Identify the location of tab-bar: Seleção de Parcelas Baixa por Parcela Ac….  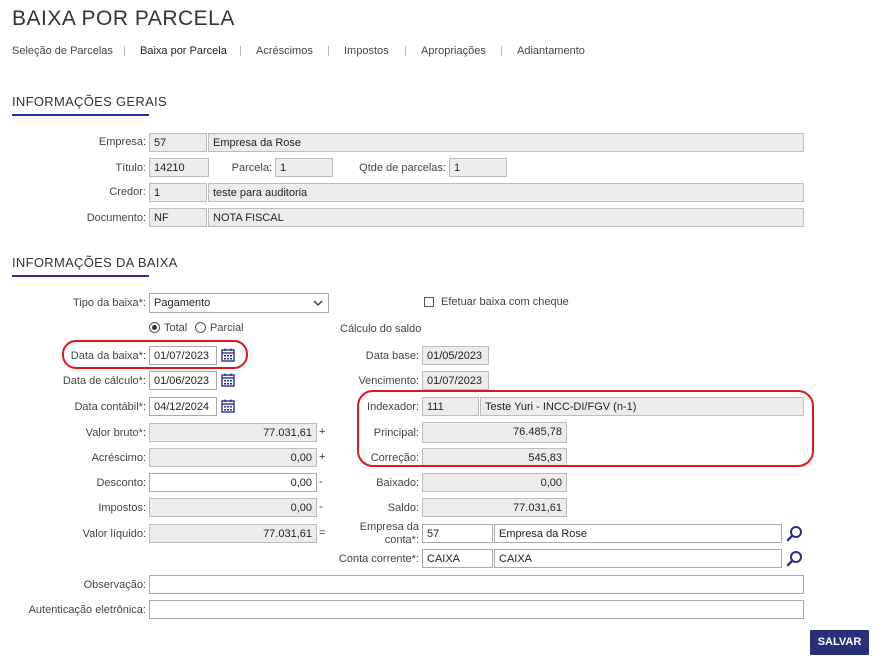
(312, 53).